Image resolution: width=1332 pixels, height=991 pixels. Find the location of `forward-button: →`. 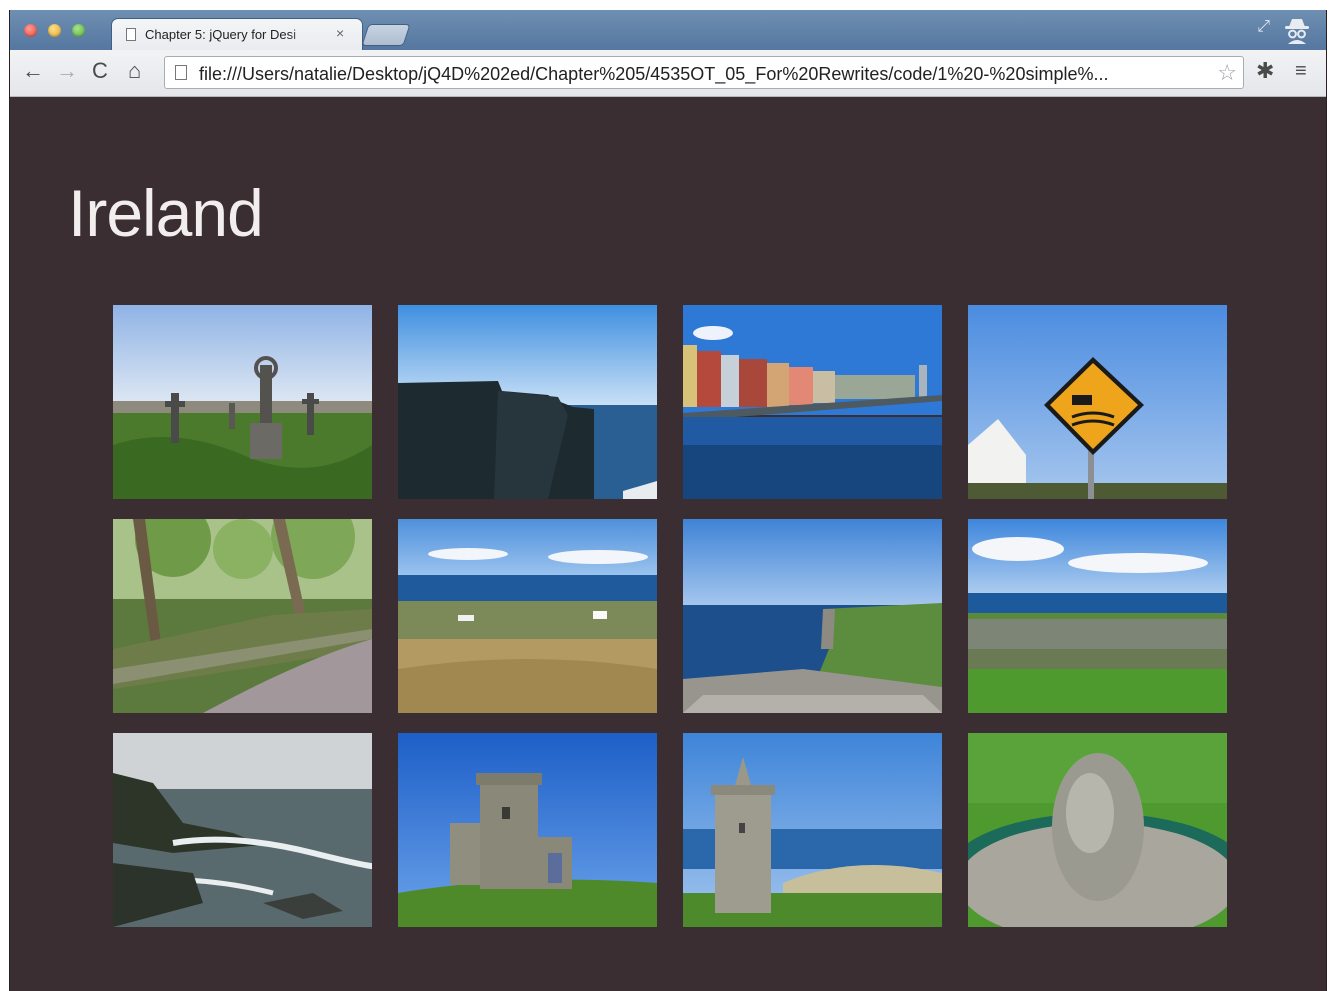

forward-button: → is located at coordinates (67, 71).